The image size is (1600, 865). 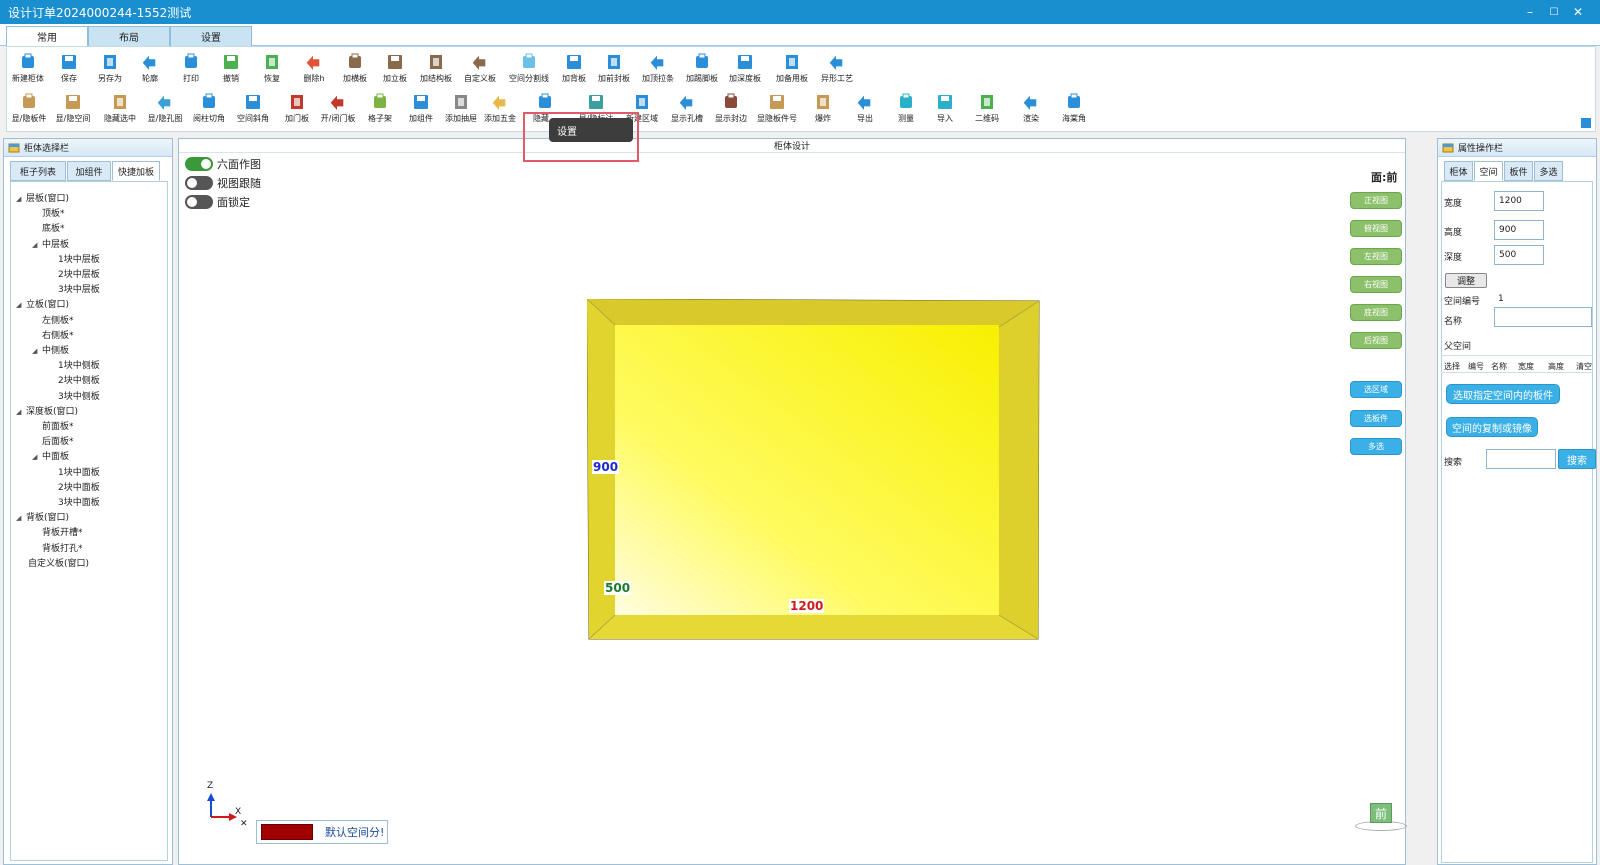 I want to click on tree-item: 2块中层板, so click(x=79, y=273).